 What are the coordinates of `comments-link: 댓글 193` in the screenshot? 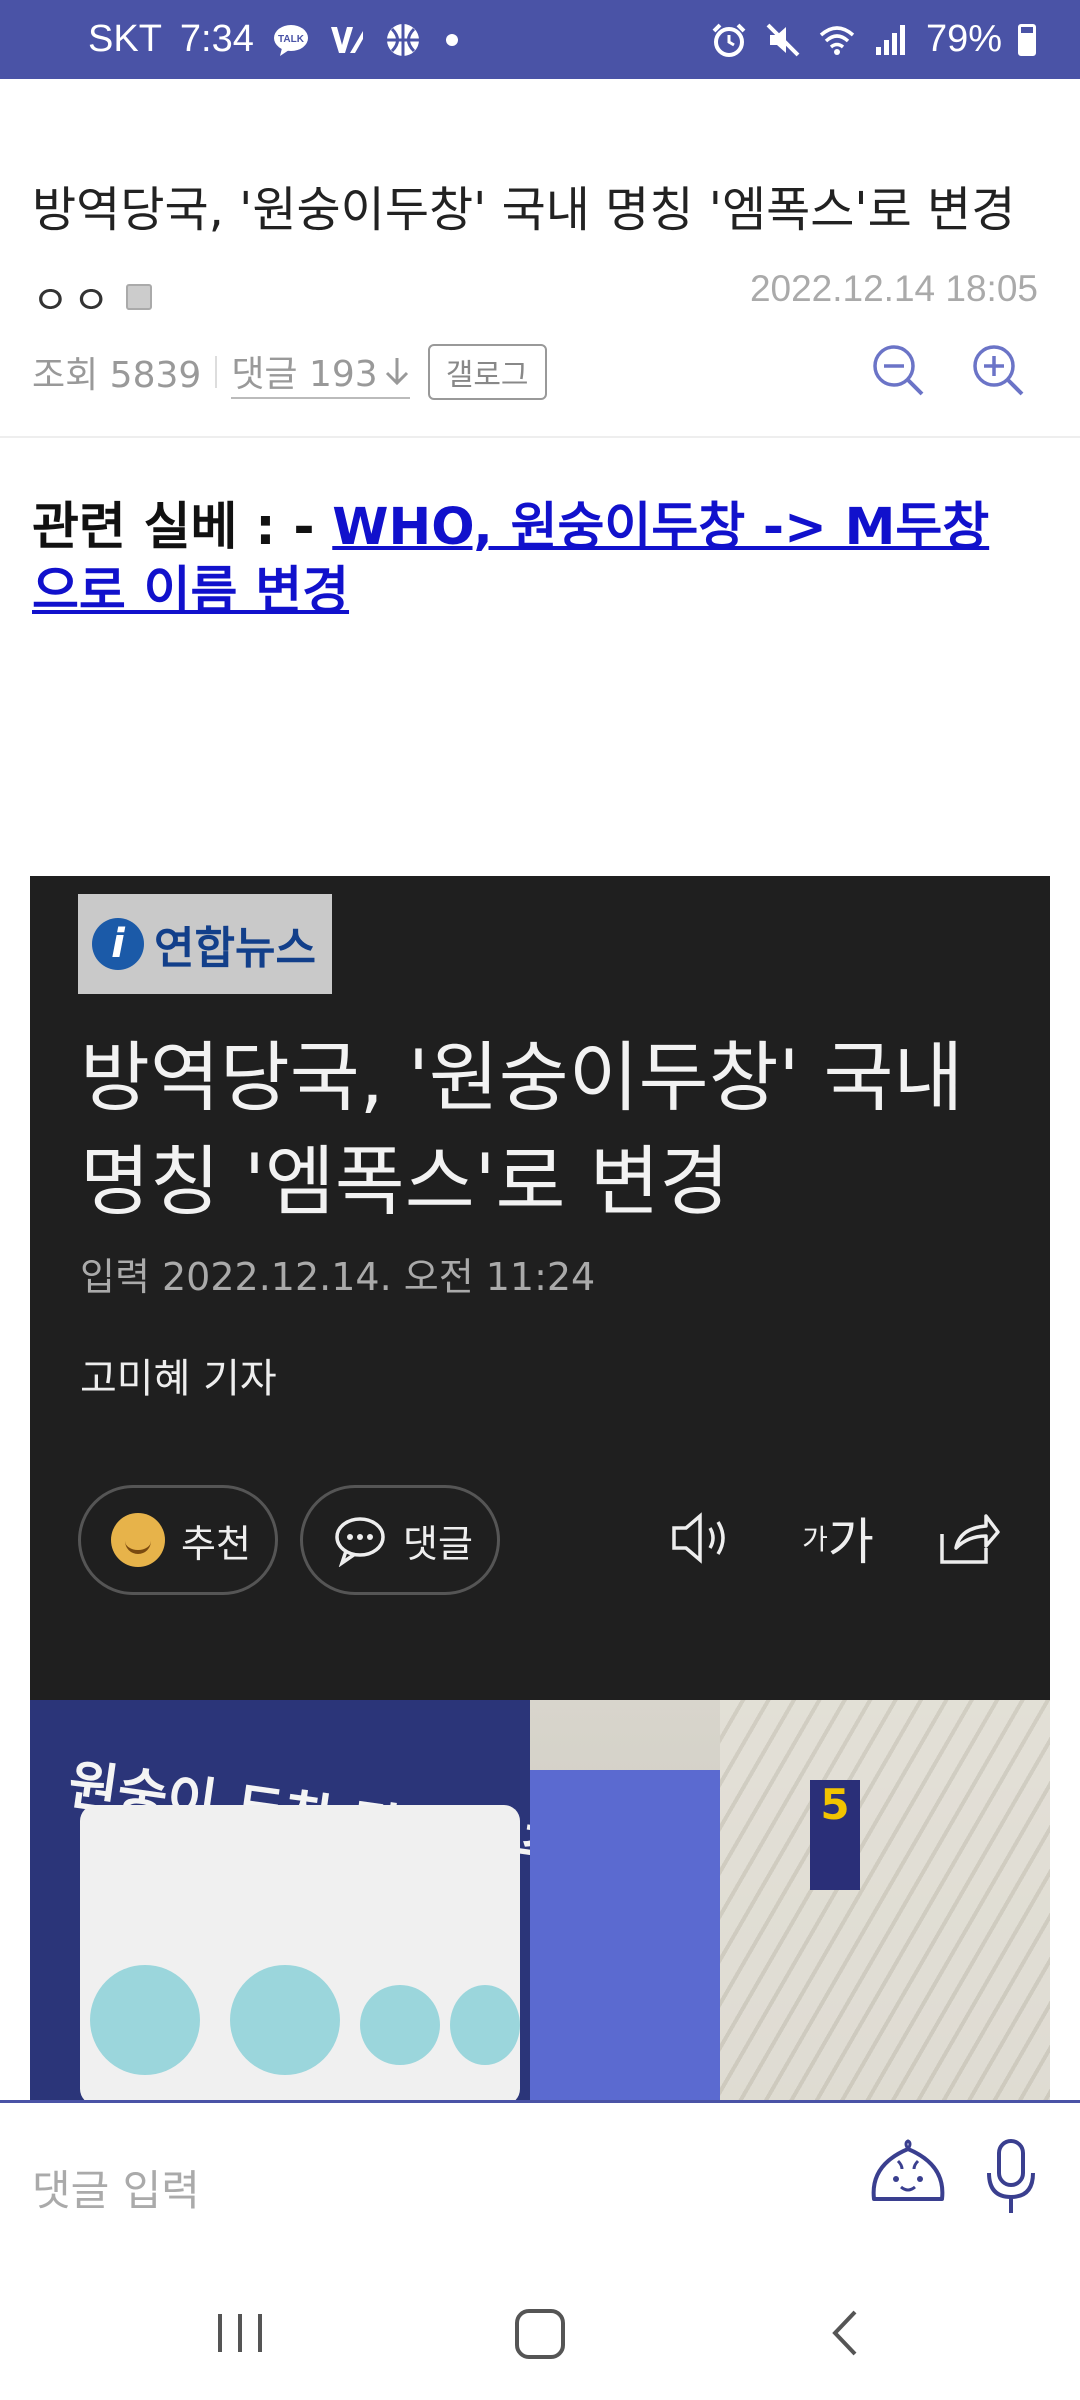 It's located at (320, 372).